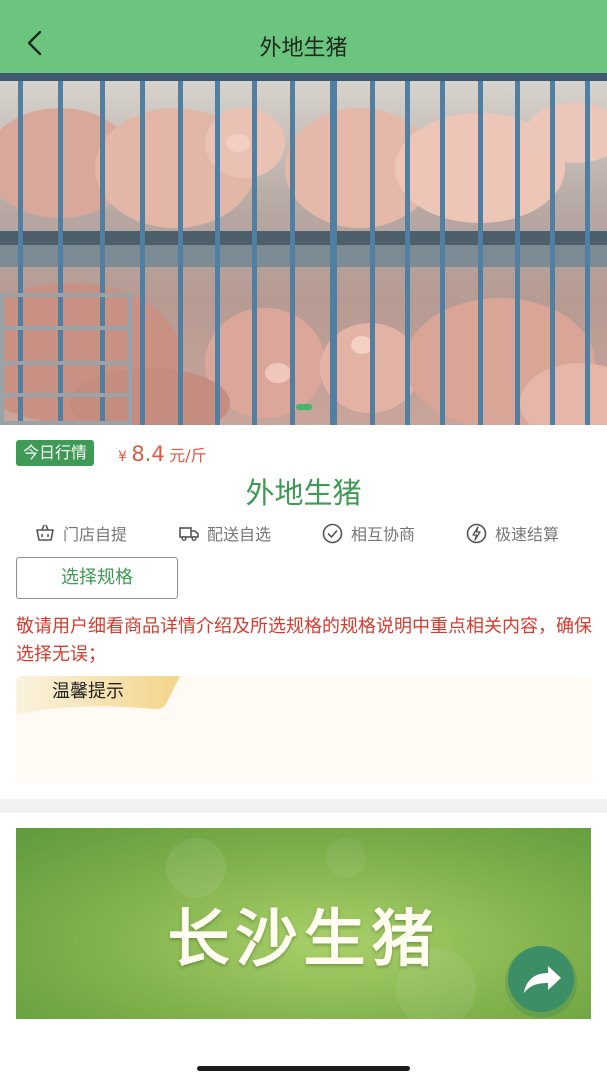 The width and height of the screenshot is (607, 1080). I want to click on service-list: 门店自提 配送自选 相互协商 极速结算, so click(303, 533).